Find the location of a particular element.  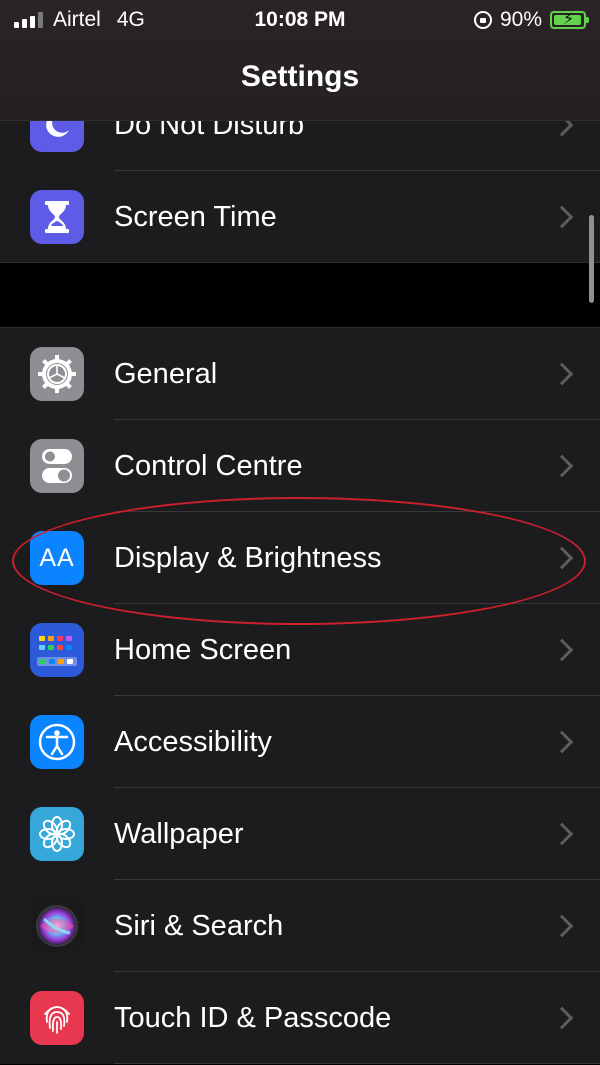

battery-percent: 90% is located at coordinates (520, 19).